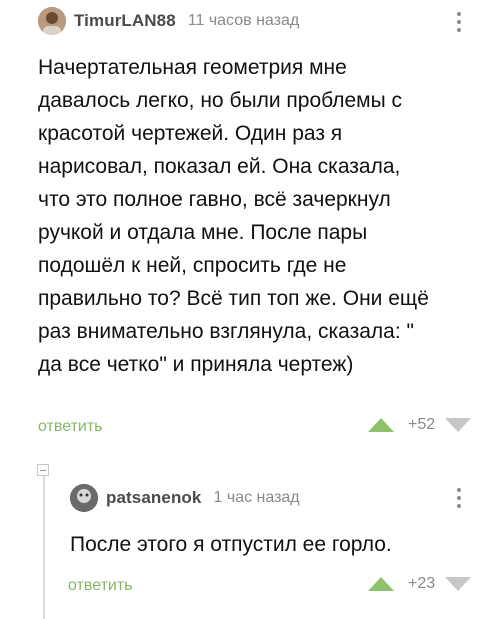 The width and height of the screenshot is (500, 619). I want to click on comment-score: +52, so click(422, 424).